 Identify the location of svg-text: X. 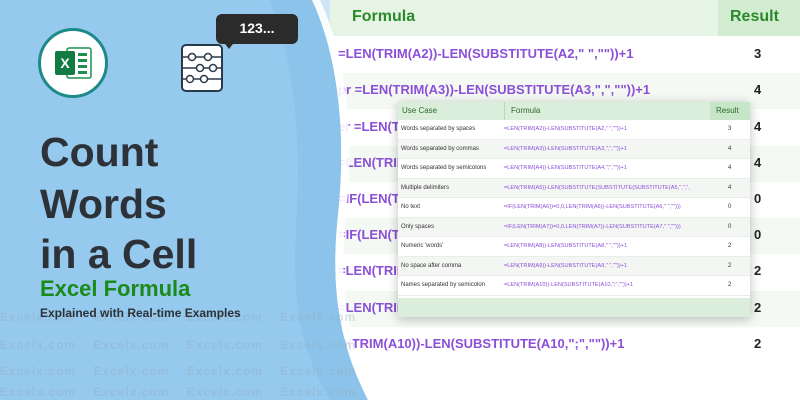
(65, 63).